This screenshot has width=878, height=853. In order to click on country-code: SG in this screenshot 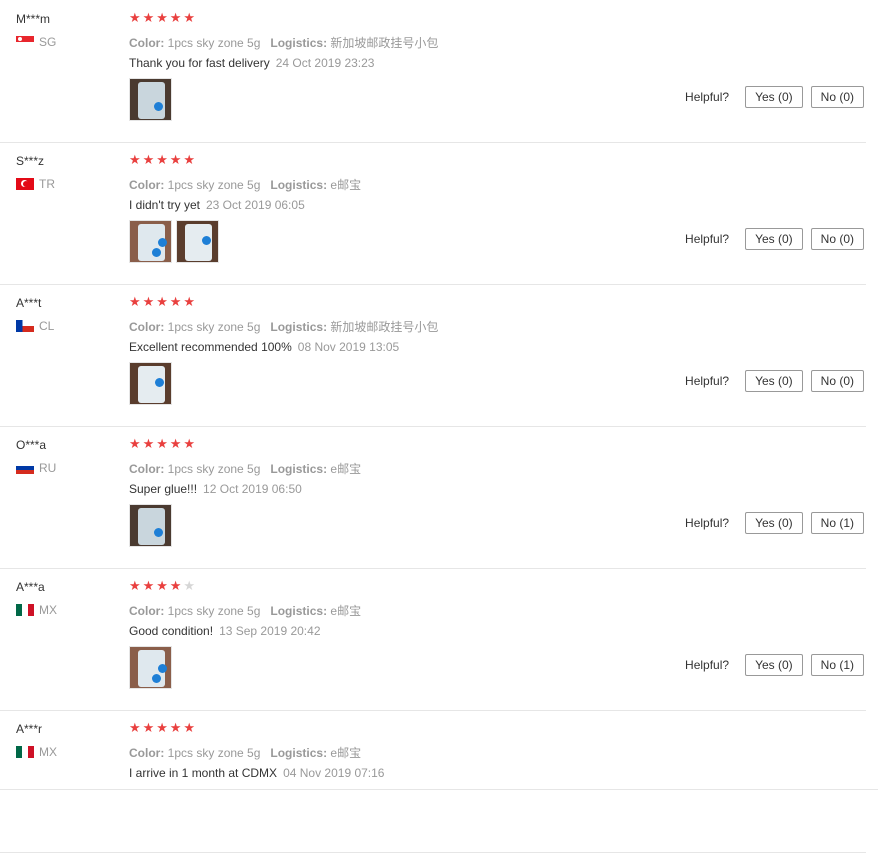, I will do `click(48, 42)`.